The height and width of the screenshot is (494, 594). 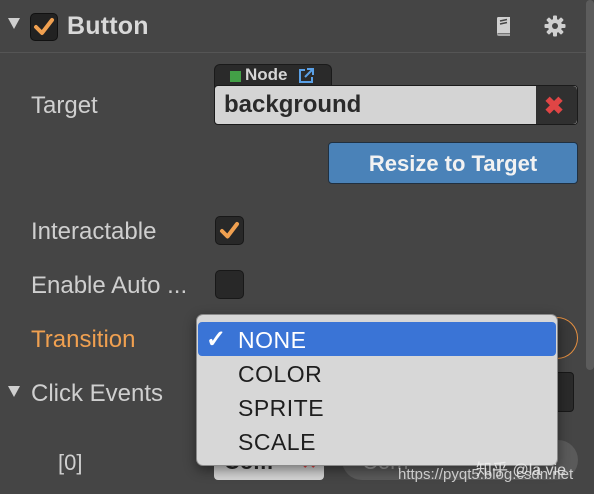 I want to click on dropdown-option-label: NONE, so click(x=272, y=340).